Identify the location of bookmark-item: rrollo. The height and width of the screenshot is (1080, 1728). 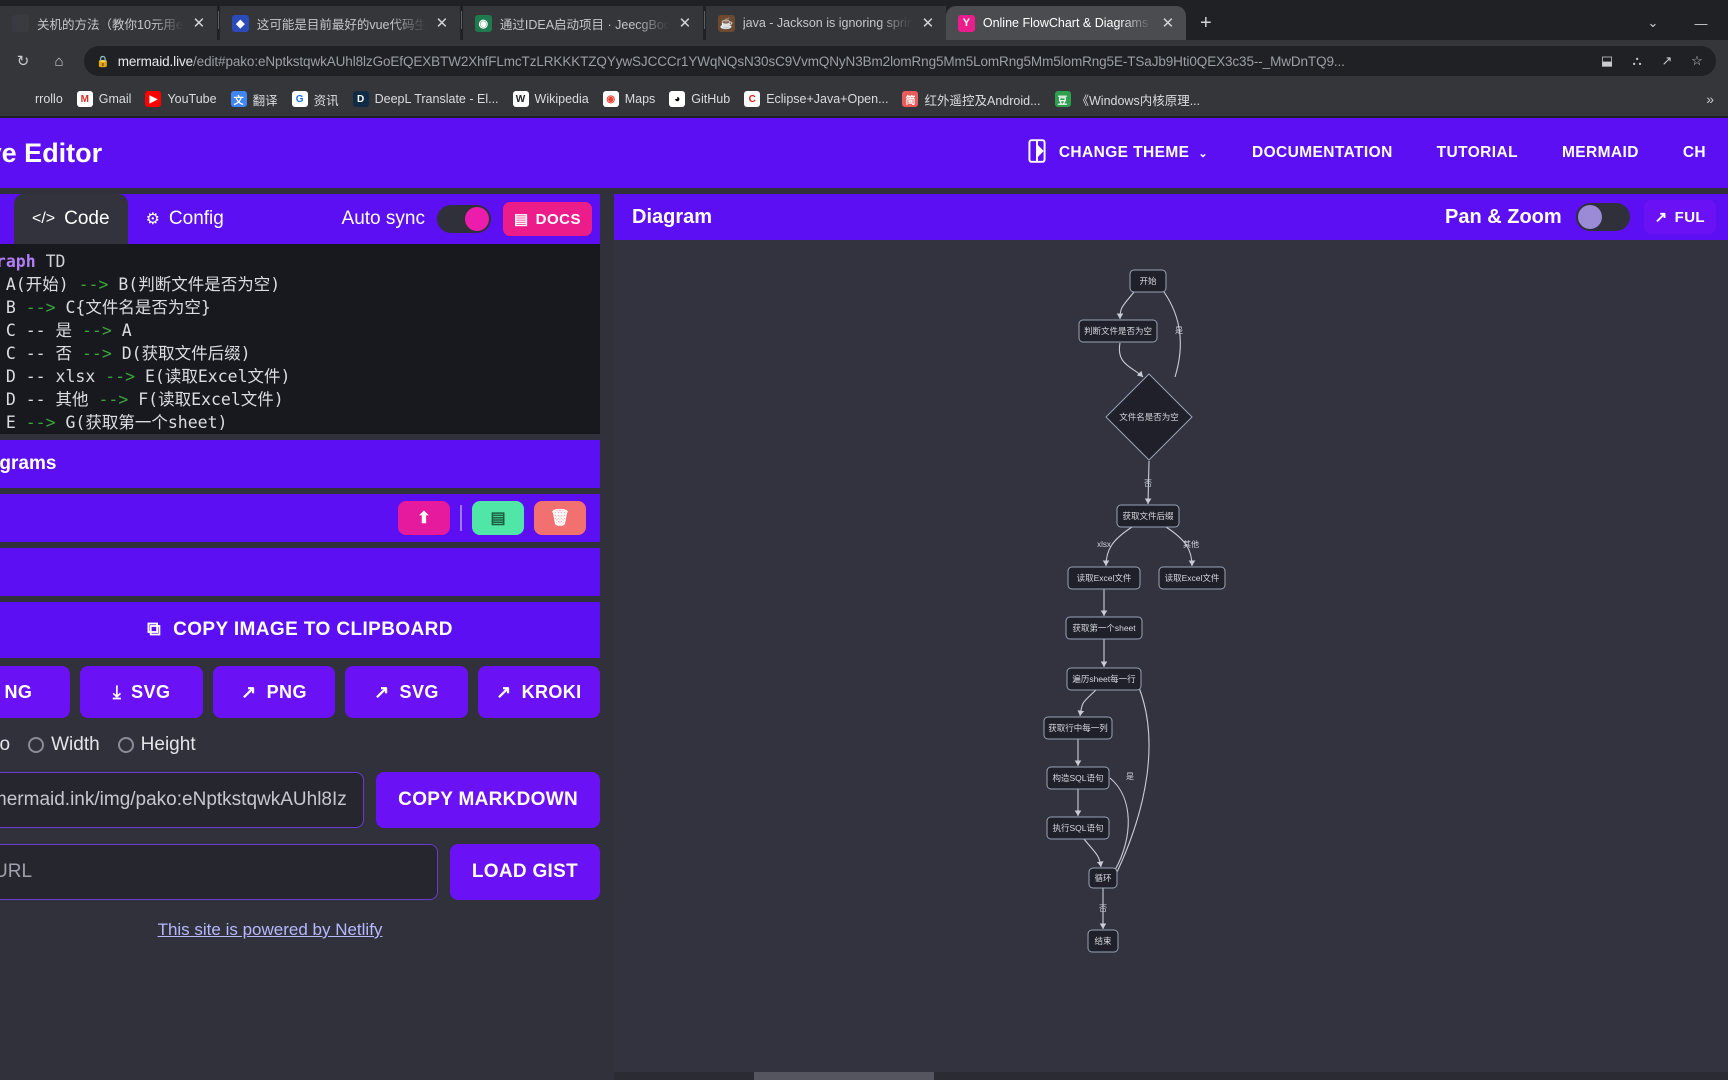
(38, 99).